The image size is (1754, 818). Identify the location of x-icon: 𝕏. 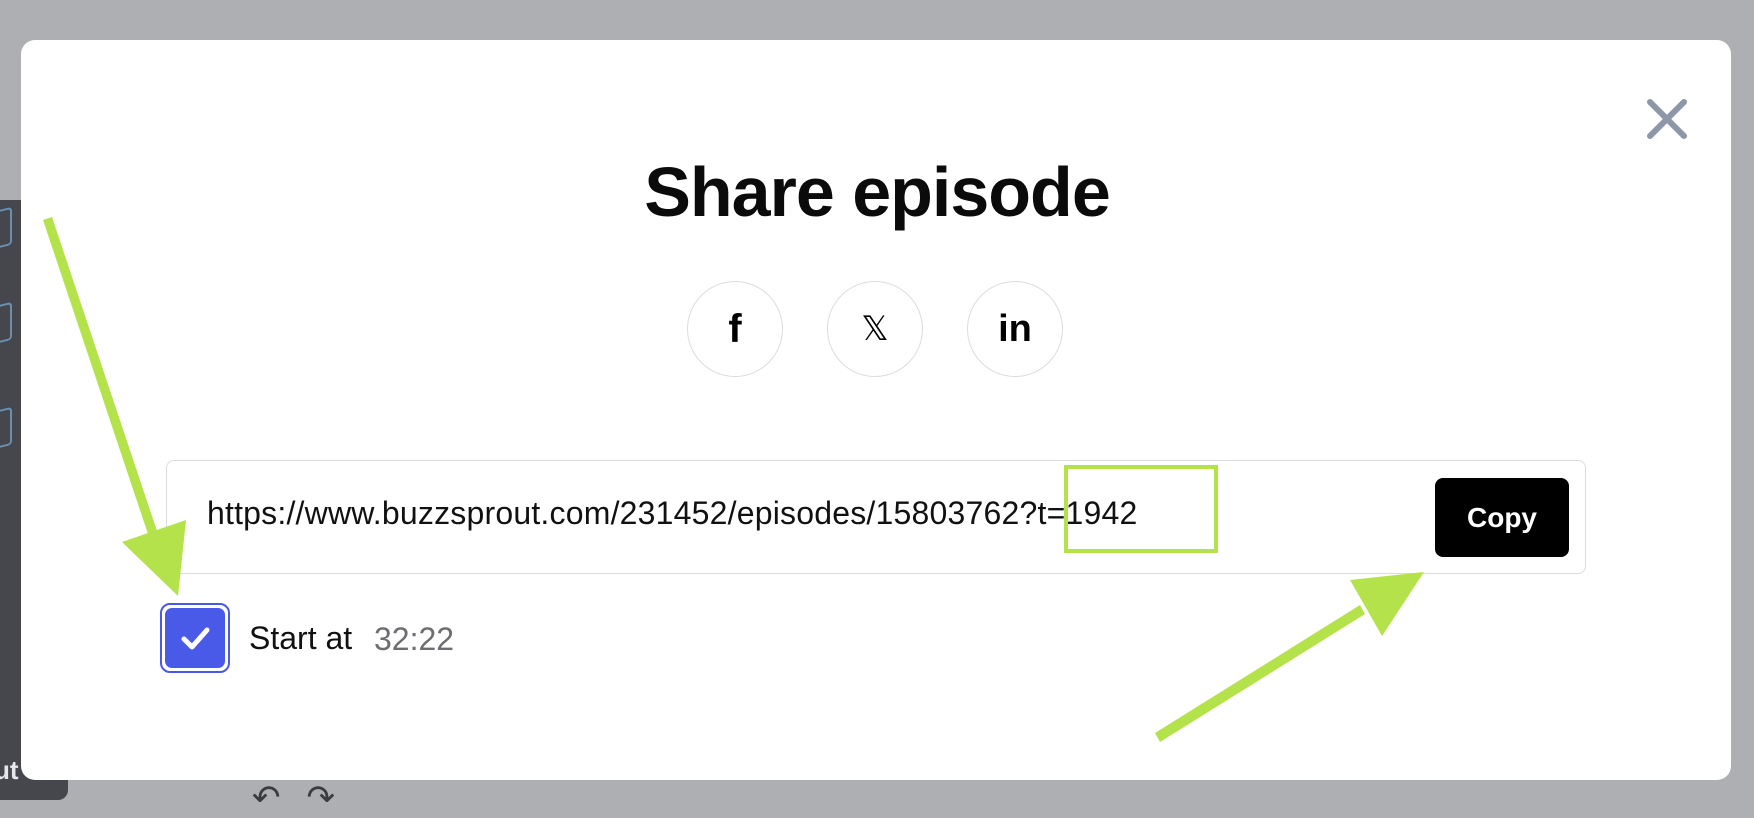
(875, 329).